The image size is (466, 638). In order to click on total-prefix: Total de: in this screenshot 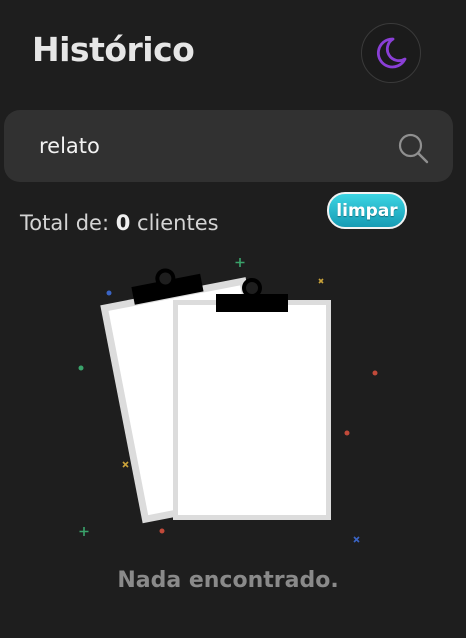, I will do `click(65, 223)`.